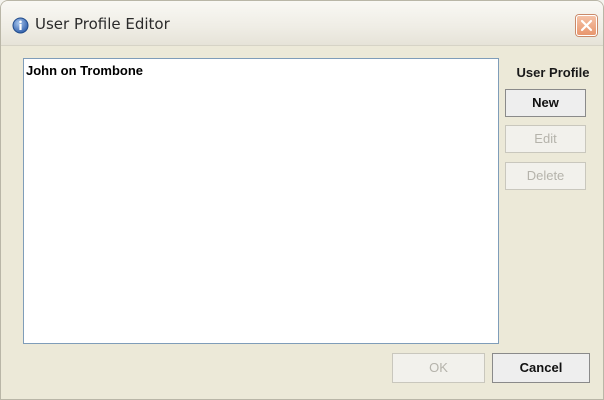 The height and width of the screenshot is (400, 604). I want to click on list-item: John on Trombone, so click(84, 71).